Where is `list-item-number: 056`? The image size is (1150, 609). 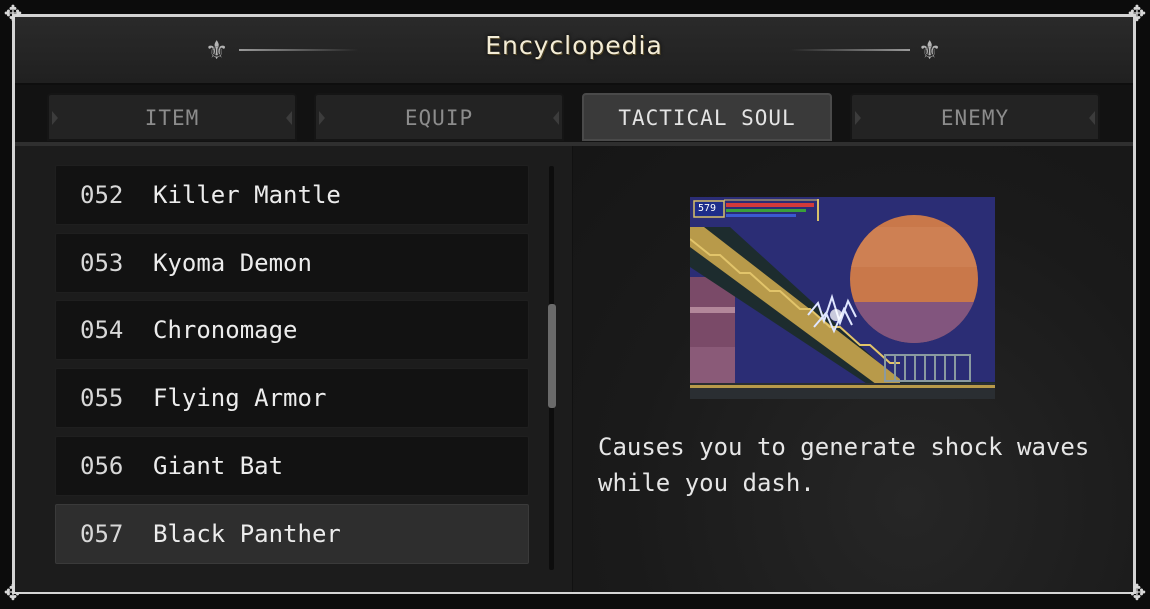
list-item-number: 056 is located at coordinates (102, 466).